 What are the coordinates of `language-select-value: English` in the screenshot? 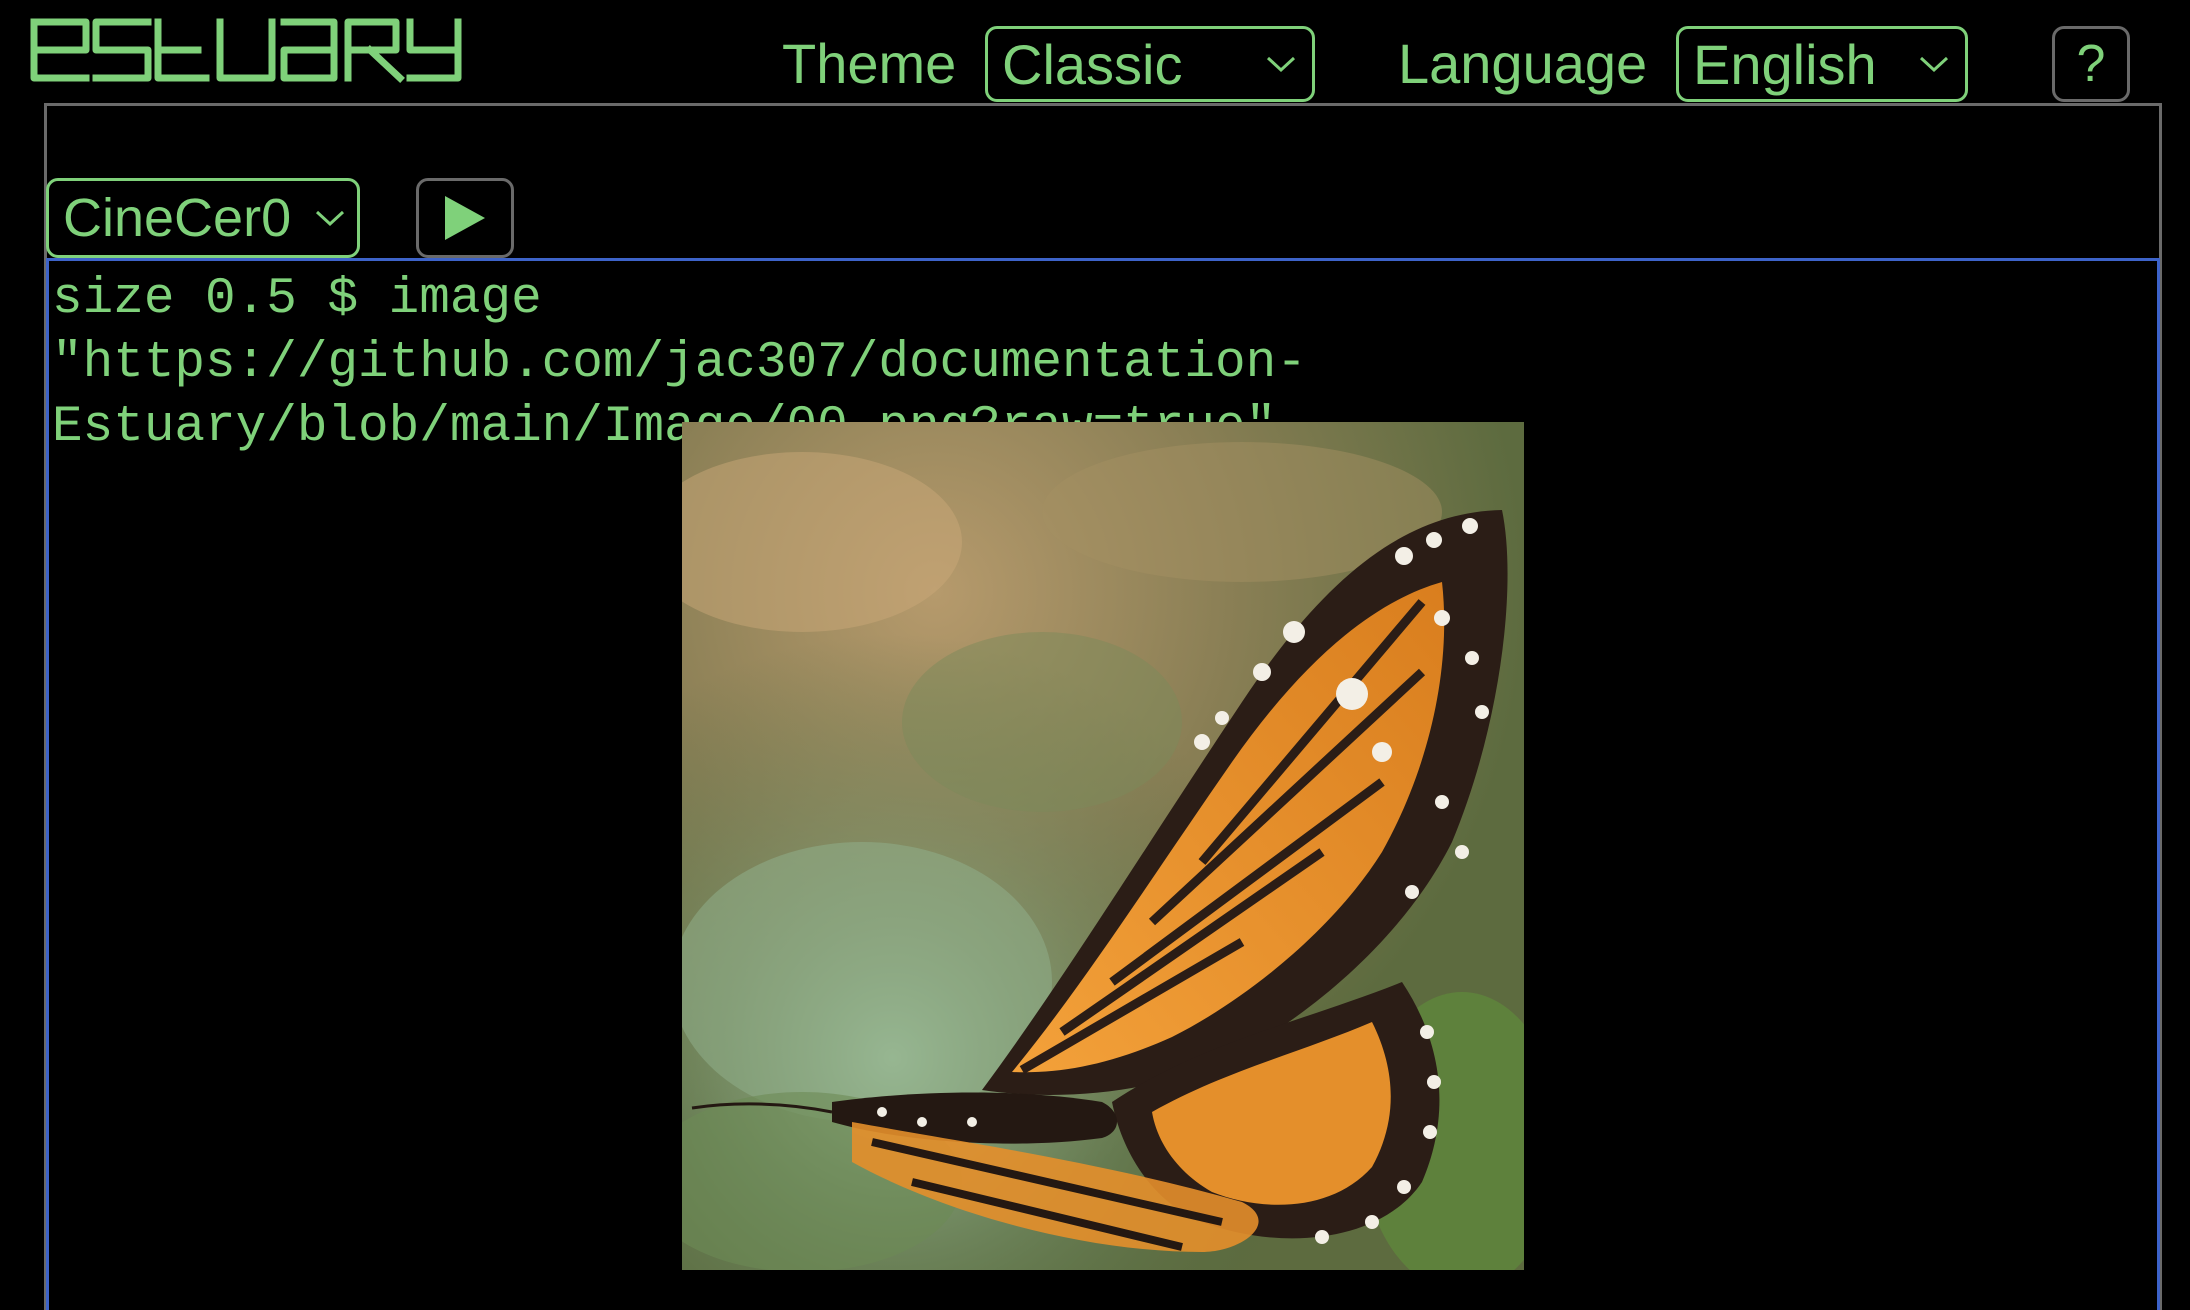 It's located at (1785, 64).